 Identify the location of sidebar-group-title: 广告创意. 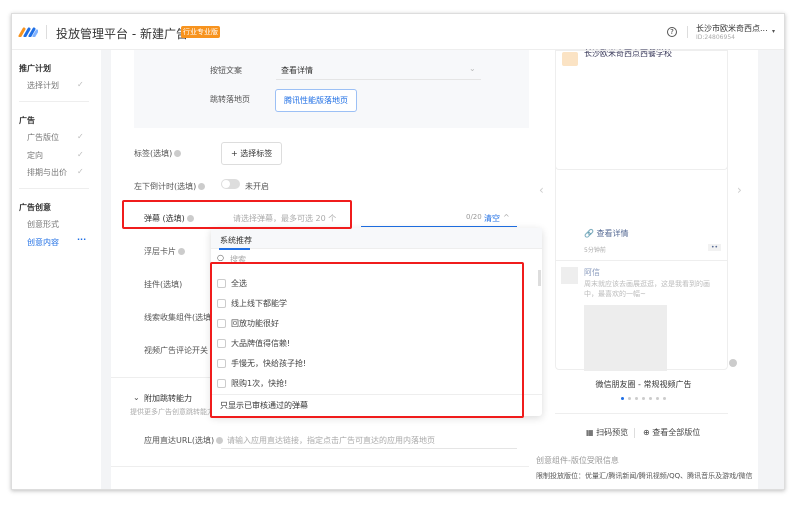
(35, 207).